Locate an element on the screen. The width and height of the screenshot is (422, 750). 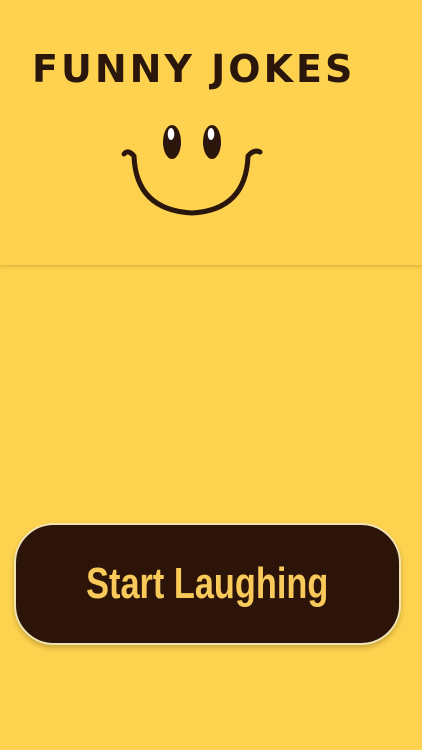
smiley-face-icon is located at coordinates (192, 170).